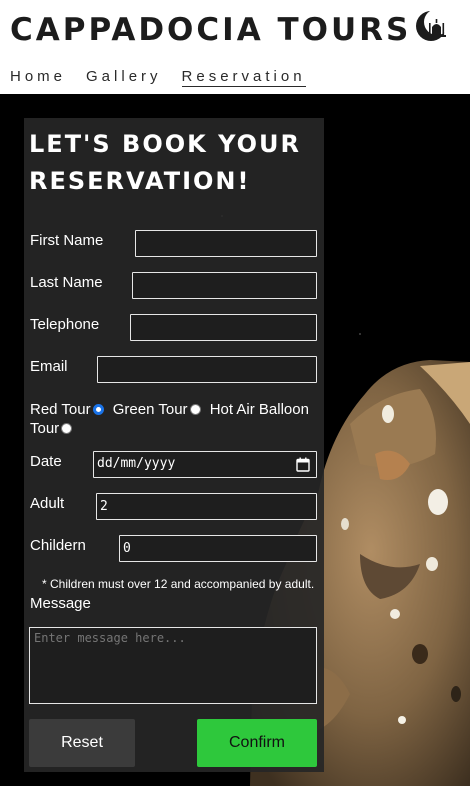 This screenshot has width=470, height=786. Describe the element at coordinates (60, 409) in the screenshot. I see `red-tour-label: Red Tour` at that location.